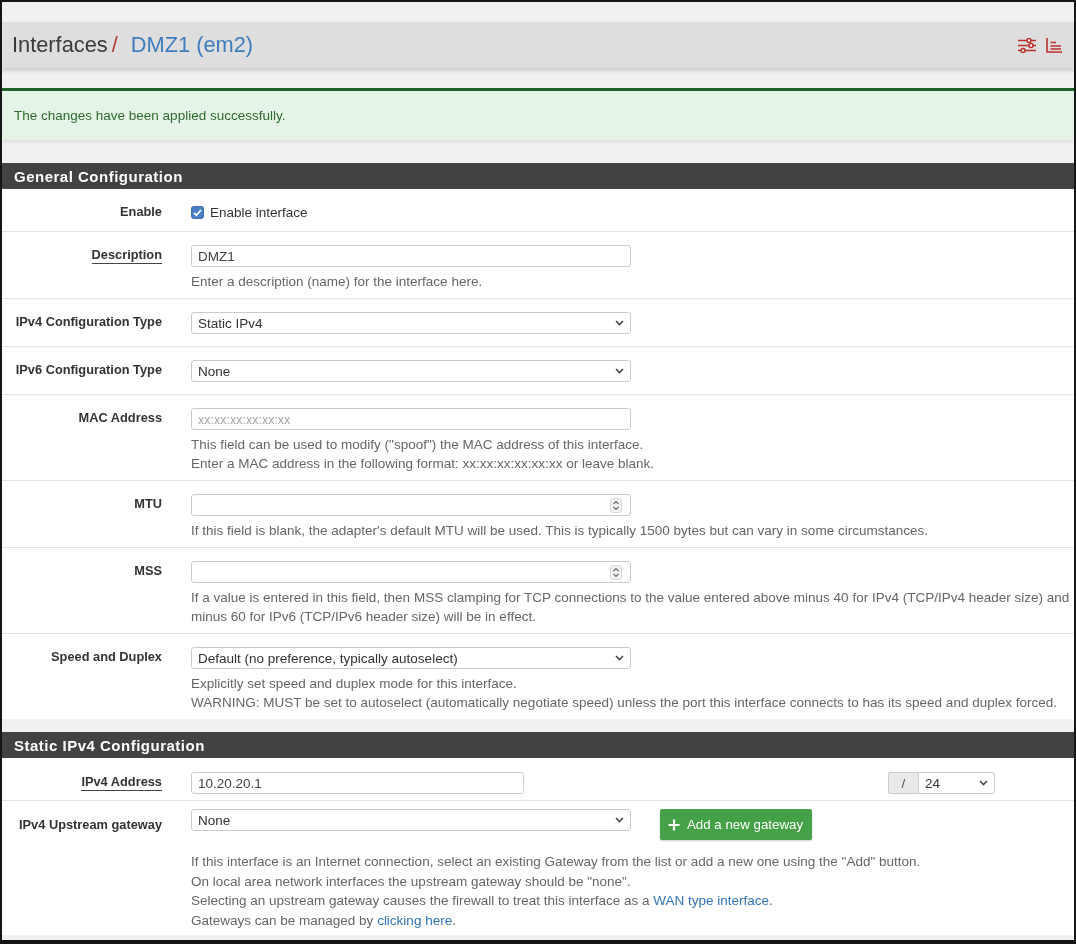 The height and width of the screenshot is (944, 1076). What do you see at coordinates (148, 571) in the screenshot?
I see `field-label: MSS` at bounding box center [148, 571].